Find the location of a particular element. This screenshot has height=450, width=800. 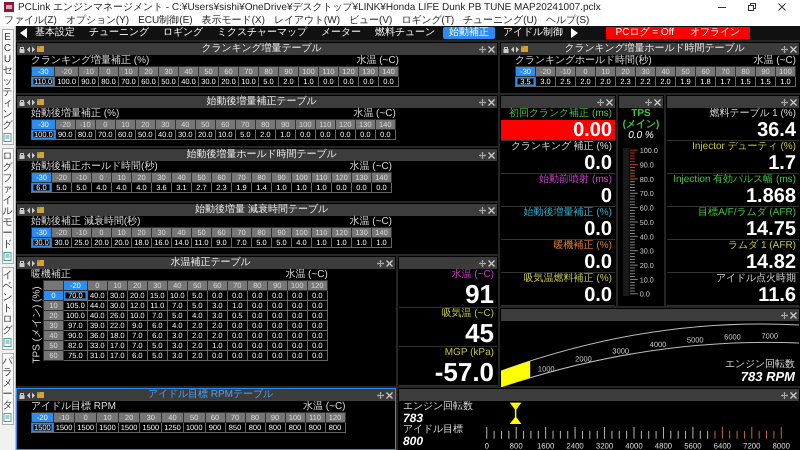

gauge-label: TPS (メイン) is located at coordinates (641, 119).